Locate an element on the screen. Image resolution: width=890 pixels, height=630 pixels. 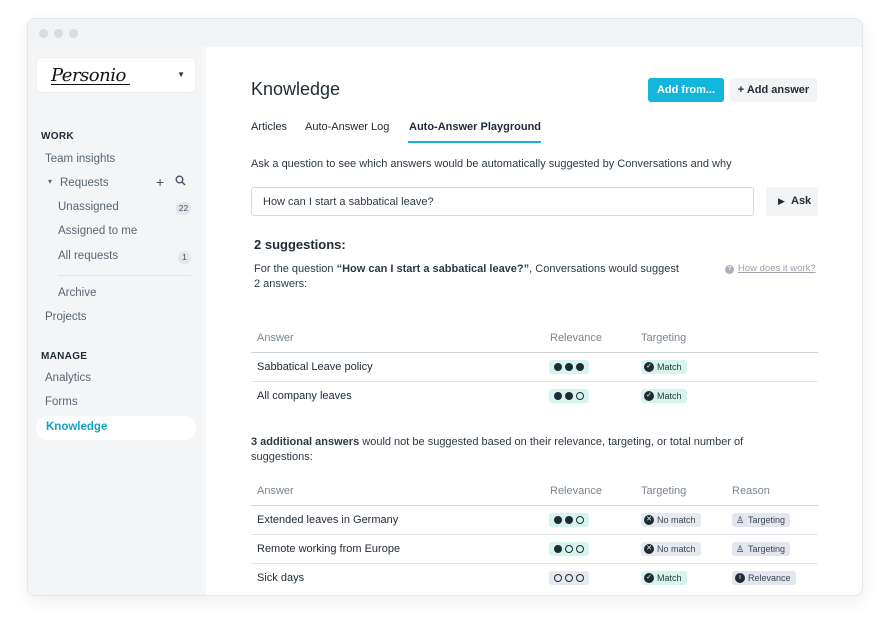
how-link-label: How does it work? is located at coordinates (777, 268).